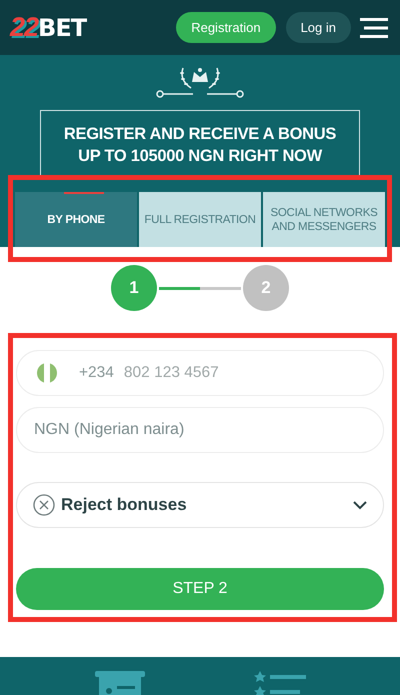  Describe the element at coordinates (374, 27) in the screenshot. I see `menu-icon` at that location.